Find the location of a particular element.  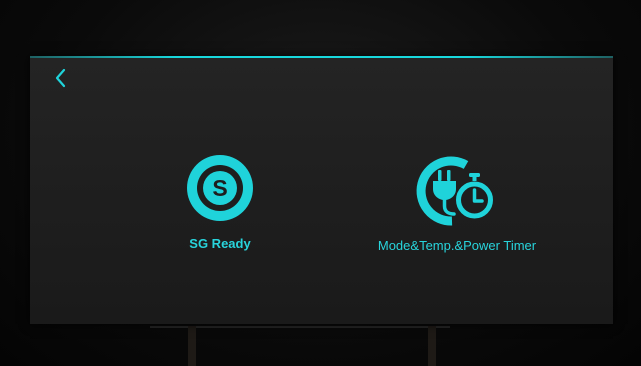

svg-text: S is located at coordinates (219, 188).